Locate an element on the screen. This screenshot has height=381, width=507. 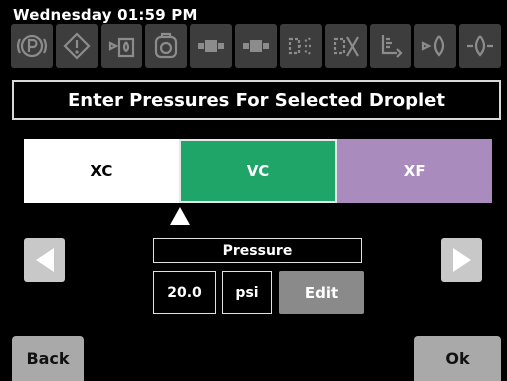
arrow-right-icon is located at coordinates (461, 260).